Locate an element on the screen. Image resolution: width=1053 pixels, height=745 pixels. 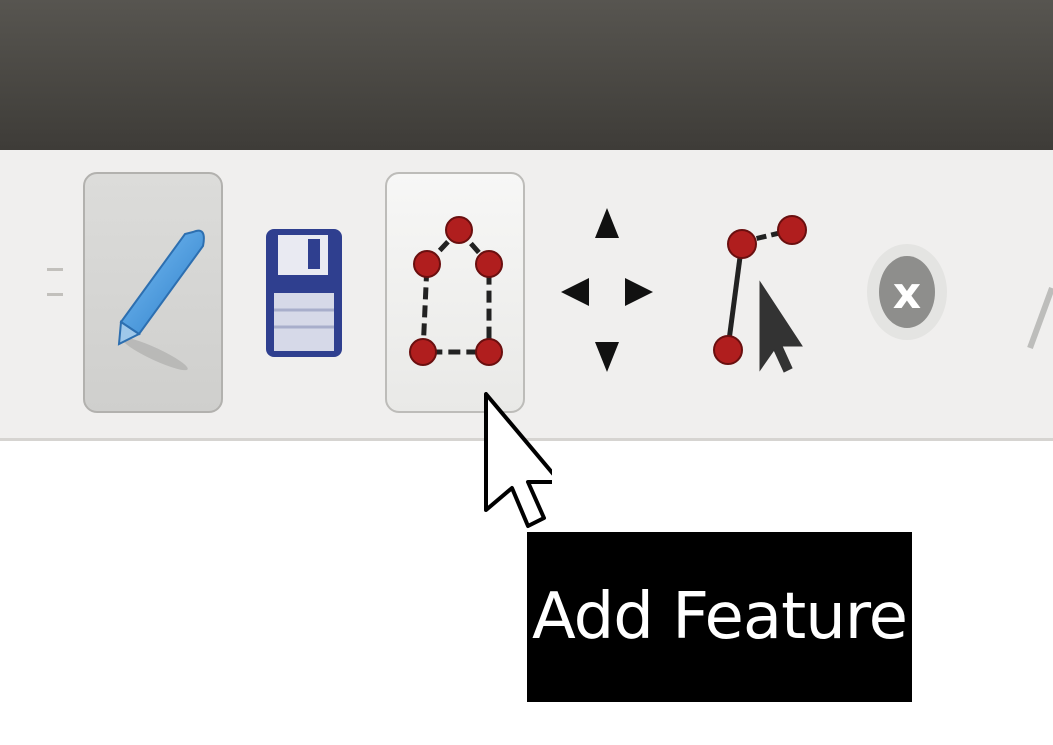
toolbar-grip-handle is located at coordinates (57, 296).